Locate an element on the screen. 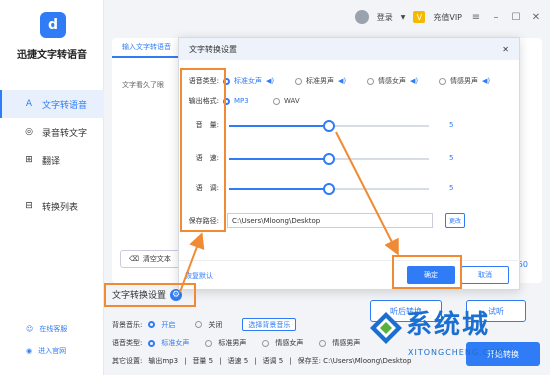 This screenshot has height=375, width=550. bg-off-radio is located at coordinates (199, 324).